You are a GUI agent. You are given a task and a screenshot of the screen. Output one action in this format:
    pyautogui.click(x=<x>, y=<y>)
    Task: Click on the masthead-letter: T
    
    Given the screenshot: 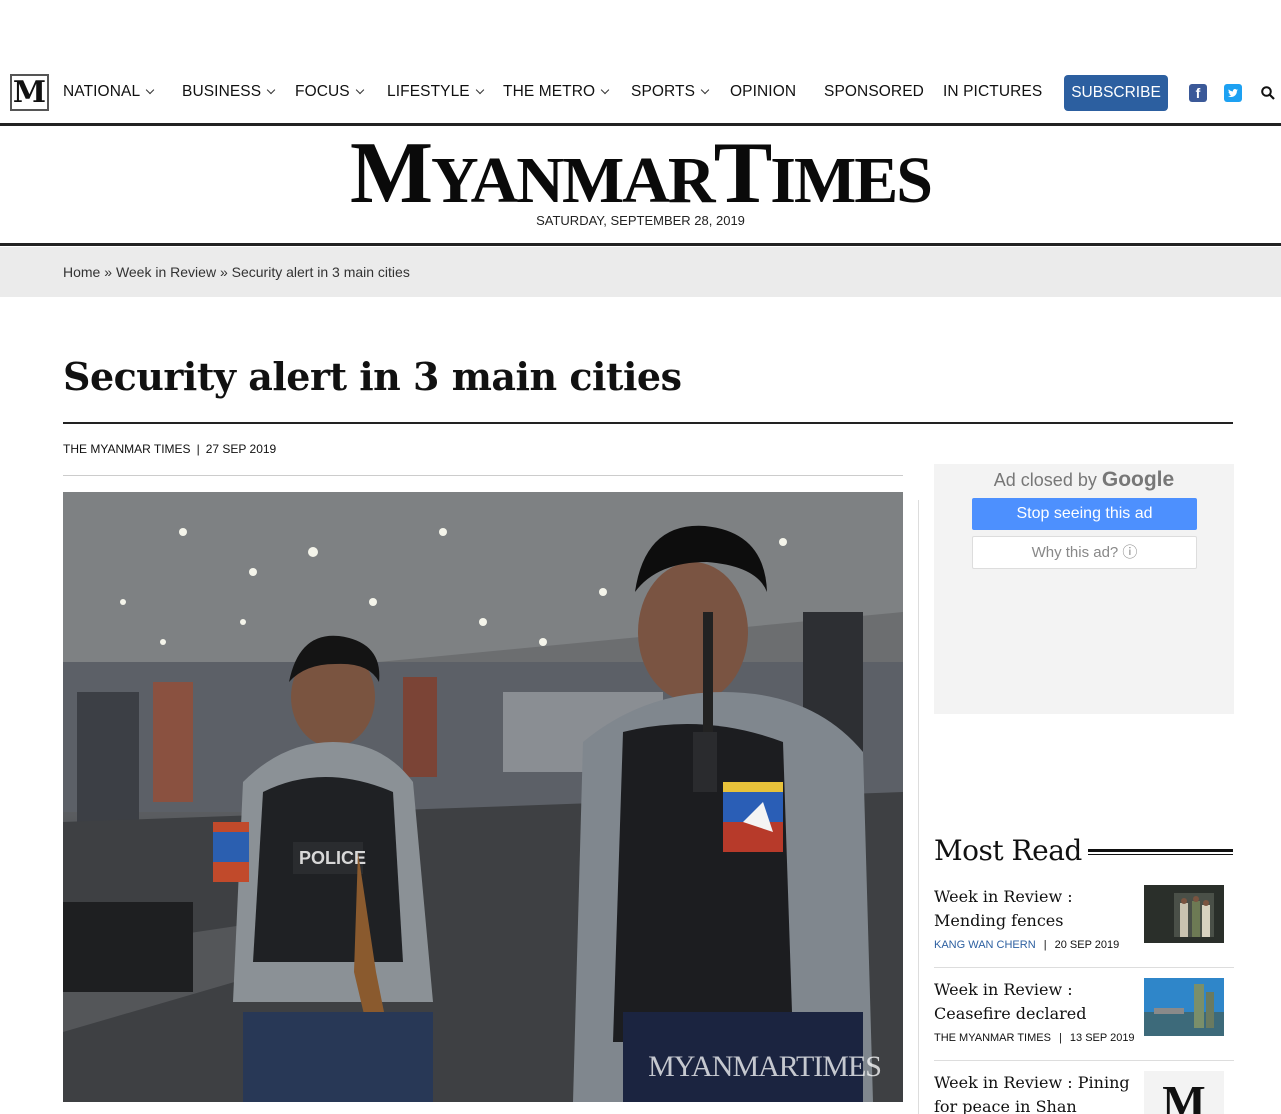 What is the action you would take?
    pyautogui.click(x=743, y=173)
    